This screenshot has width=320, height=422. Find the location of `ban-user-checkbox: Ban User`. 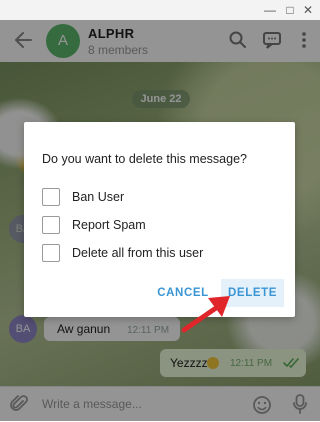

ban-user-checkbox: Ban User is located at coordinates (162, 197).